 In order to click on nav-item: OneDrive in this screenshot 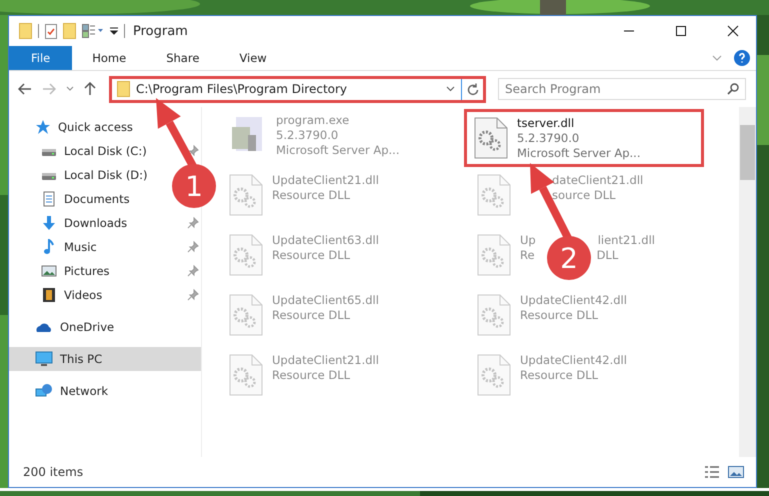, I will do `click(62, 327)`.